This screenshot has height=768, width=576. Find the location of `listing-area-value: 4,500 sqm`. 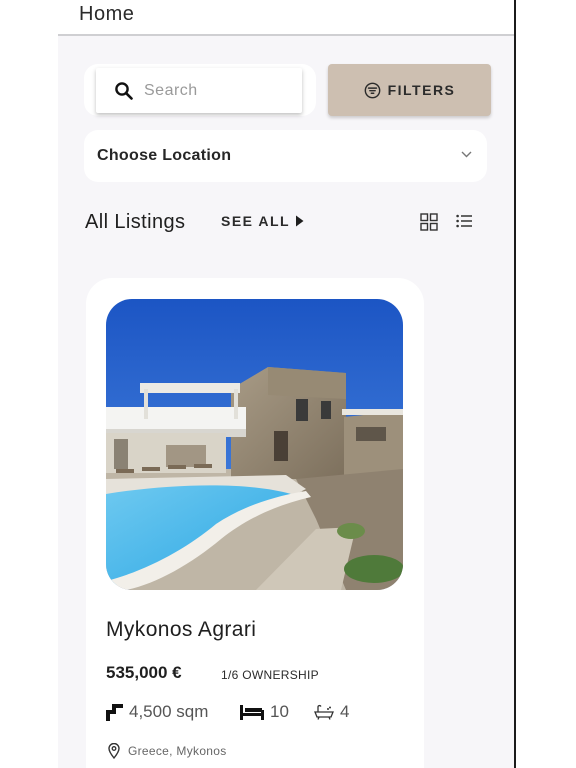

listing-area-value: 4,500 sqm is located at coordinates (169, 711).